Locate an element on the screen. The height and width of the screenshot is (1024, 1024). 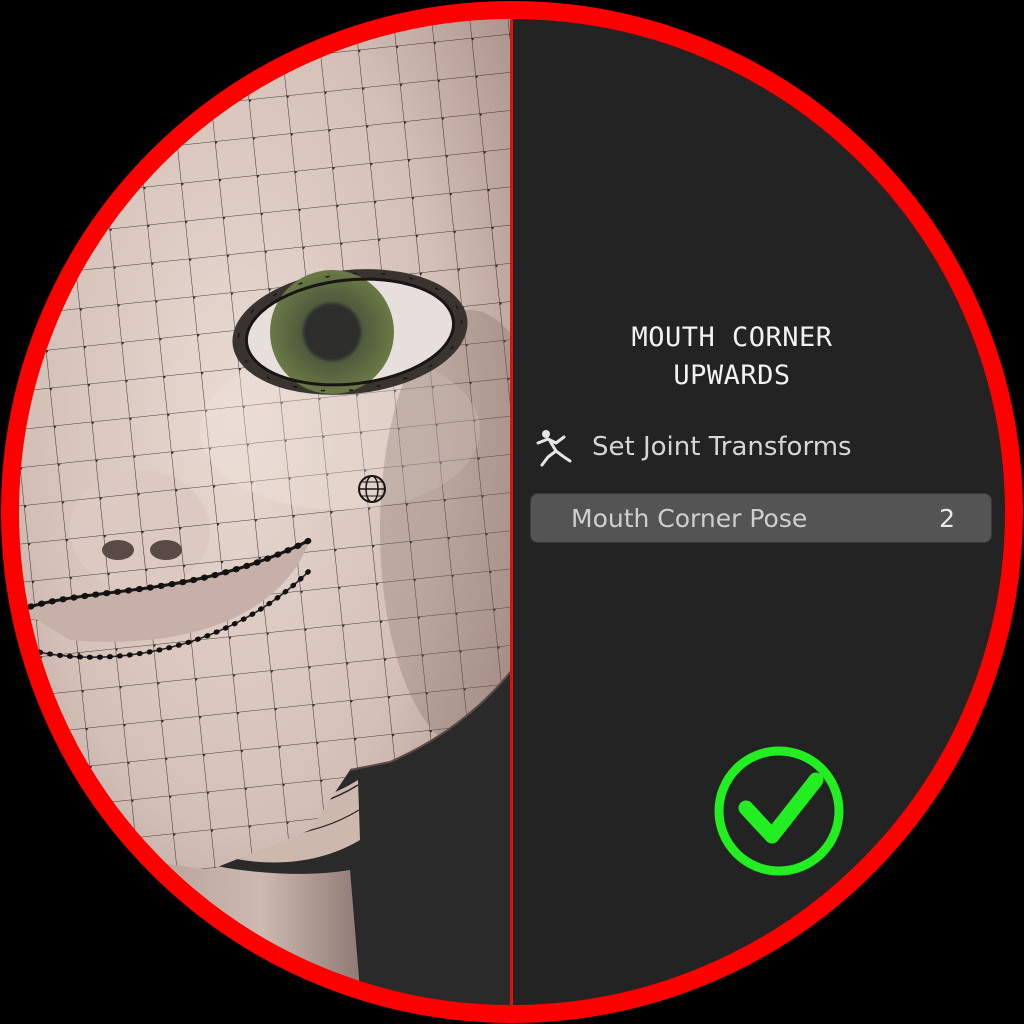
step-title-line1: MOUTH CORNER is located at coordinates (732, 337).